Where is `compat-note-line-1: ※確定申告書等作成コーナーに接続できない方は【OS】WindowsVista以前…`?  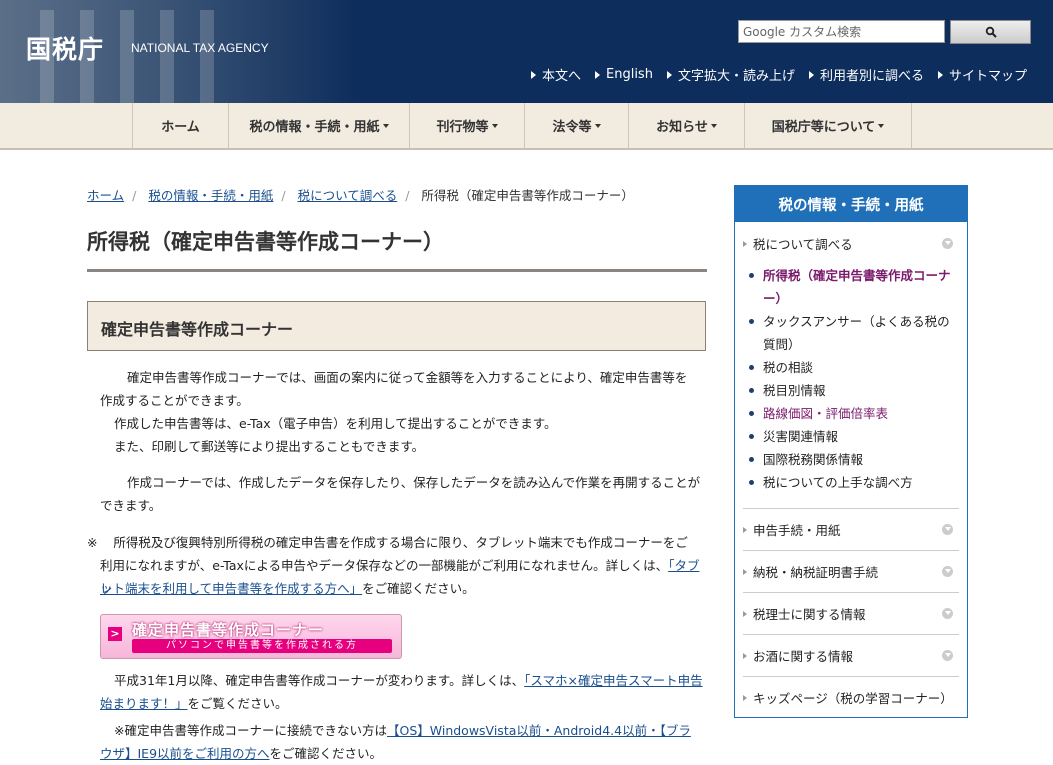
compat-note-line-1: ※確定申告書等作成コーナーに接続できない方は【OS】WindowsVista以前… is located at coordinates (402, 730).